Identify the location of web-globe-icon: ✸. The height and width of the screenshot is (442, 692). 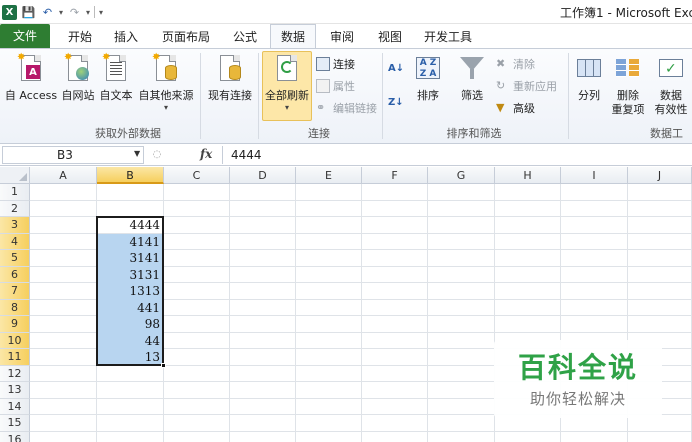
(78, 69).